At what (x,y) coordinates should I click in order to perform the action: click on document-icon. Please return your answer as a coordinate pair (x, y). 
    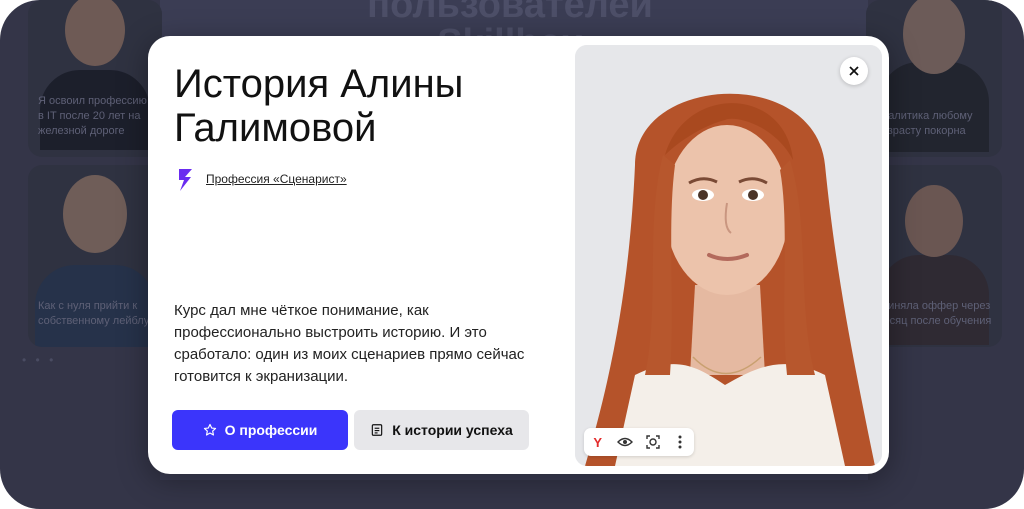
    Looking at the image, I should click on (377, 430).